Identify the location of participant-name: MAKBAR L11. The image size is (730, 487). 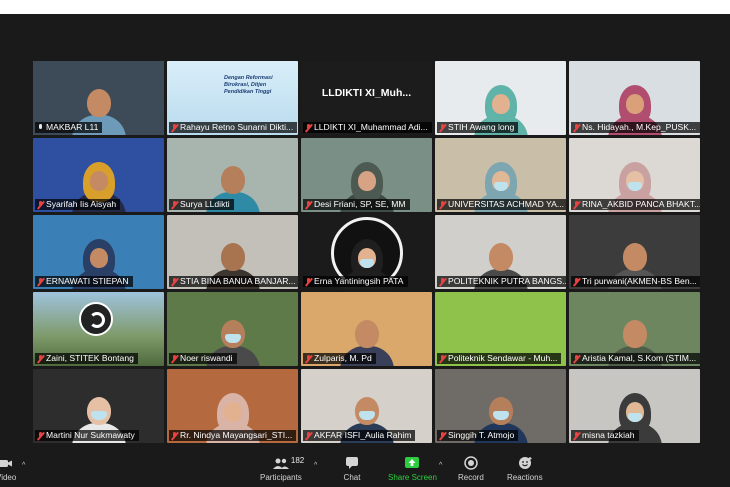
(72, 127).